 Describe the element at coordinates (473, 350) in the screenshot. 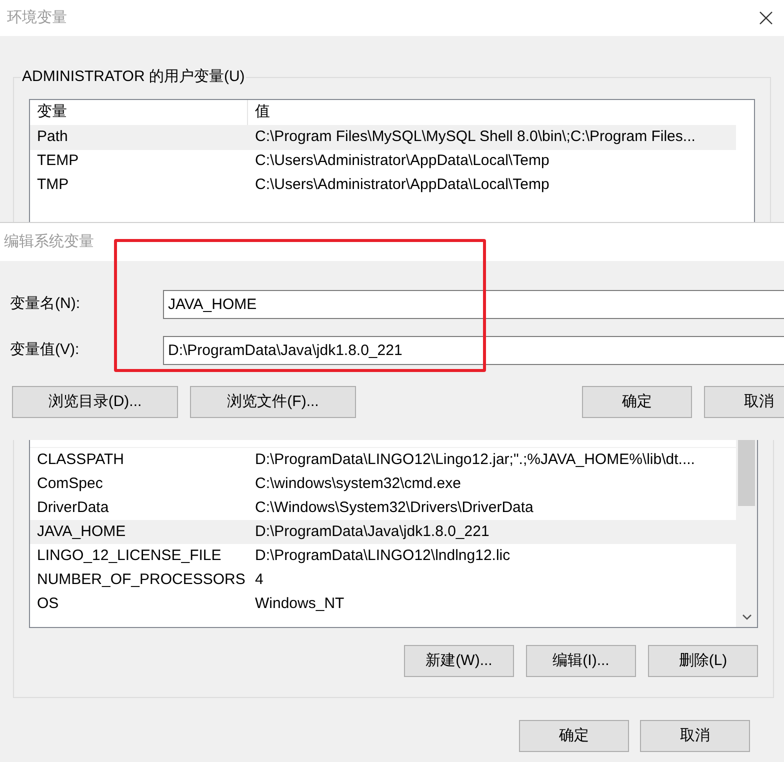

I see `text-field: D:\ProgramData\Java\jdk1.8.0_221` at that location.